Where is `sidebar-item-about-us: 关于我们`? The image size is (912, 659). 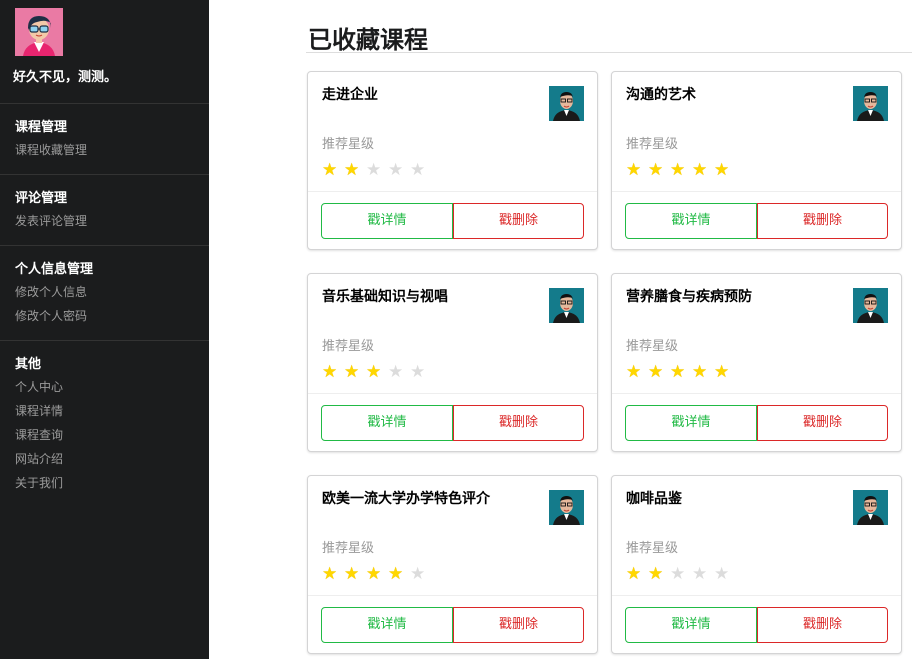
sidebar-item-about-us: 关于我们 is located at coordinates (39, 482).